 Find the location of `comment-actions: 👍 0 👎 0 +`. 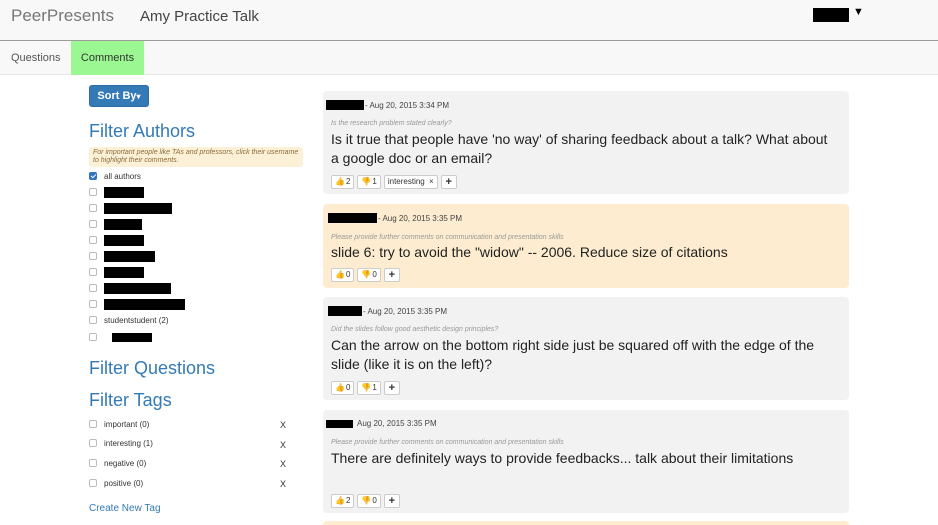

comment-actions: 👍 0 👎 0 + is located at coordinates (365, 275).